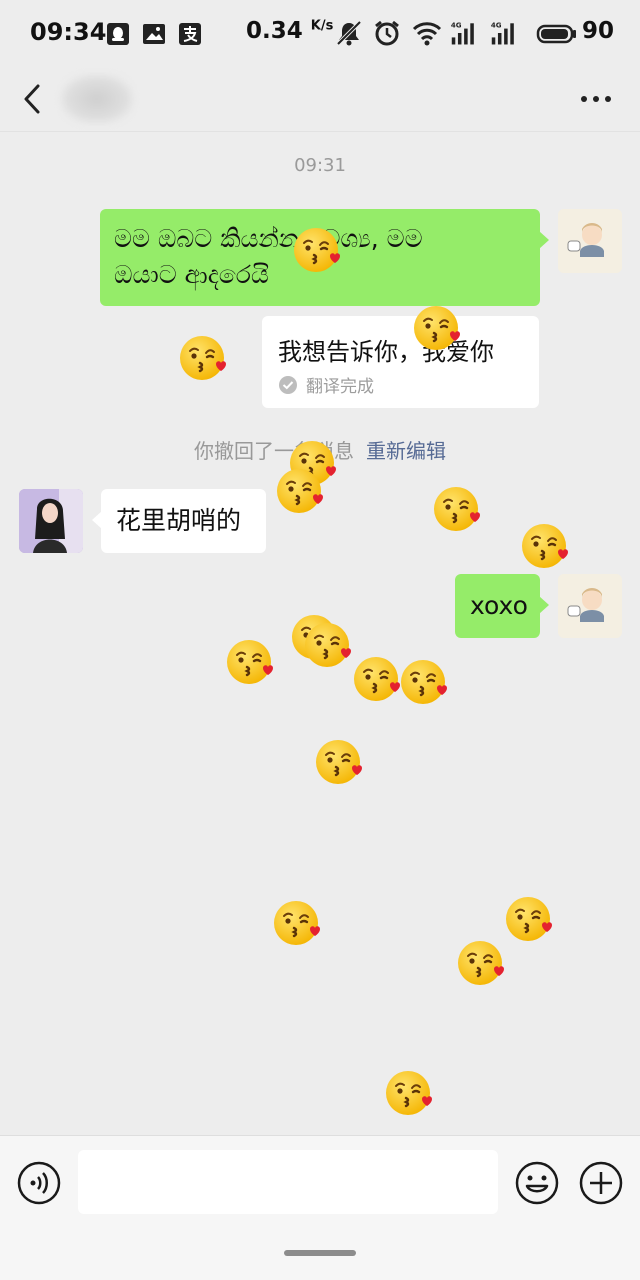  Describe the element at coordinates (288, 1182) in the screenshot. I see `message-input` at that location.